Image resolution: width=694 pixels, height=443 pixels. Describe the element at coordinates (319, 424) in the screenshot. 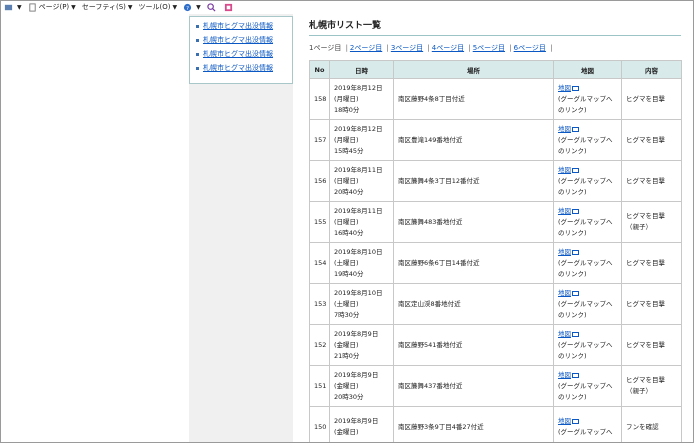

I see `row-number: 150` at that location.